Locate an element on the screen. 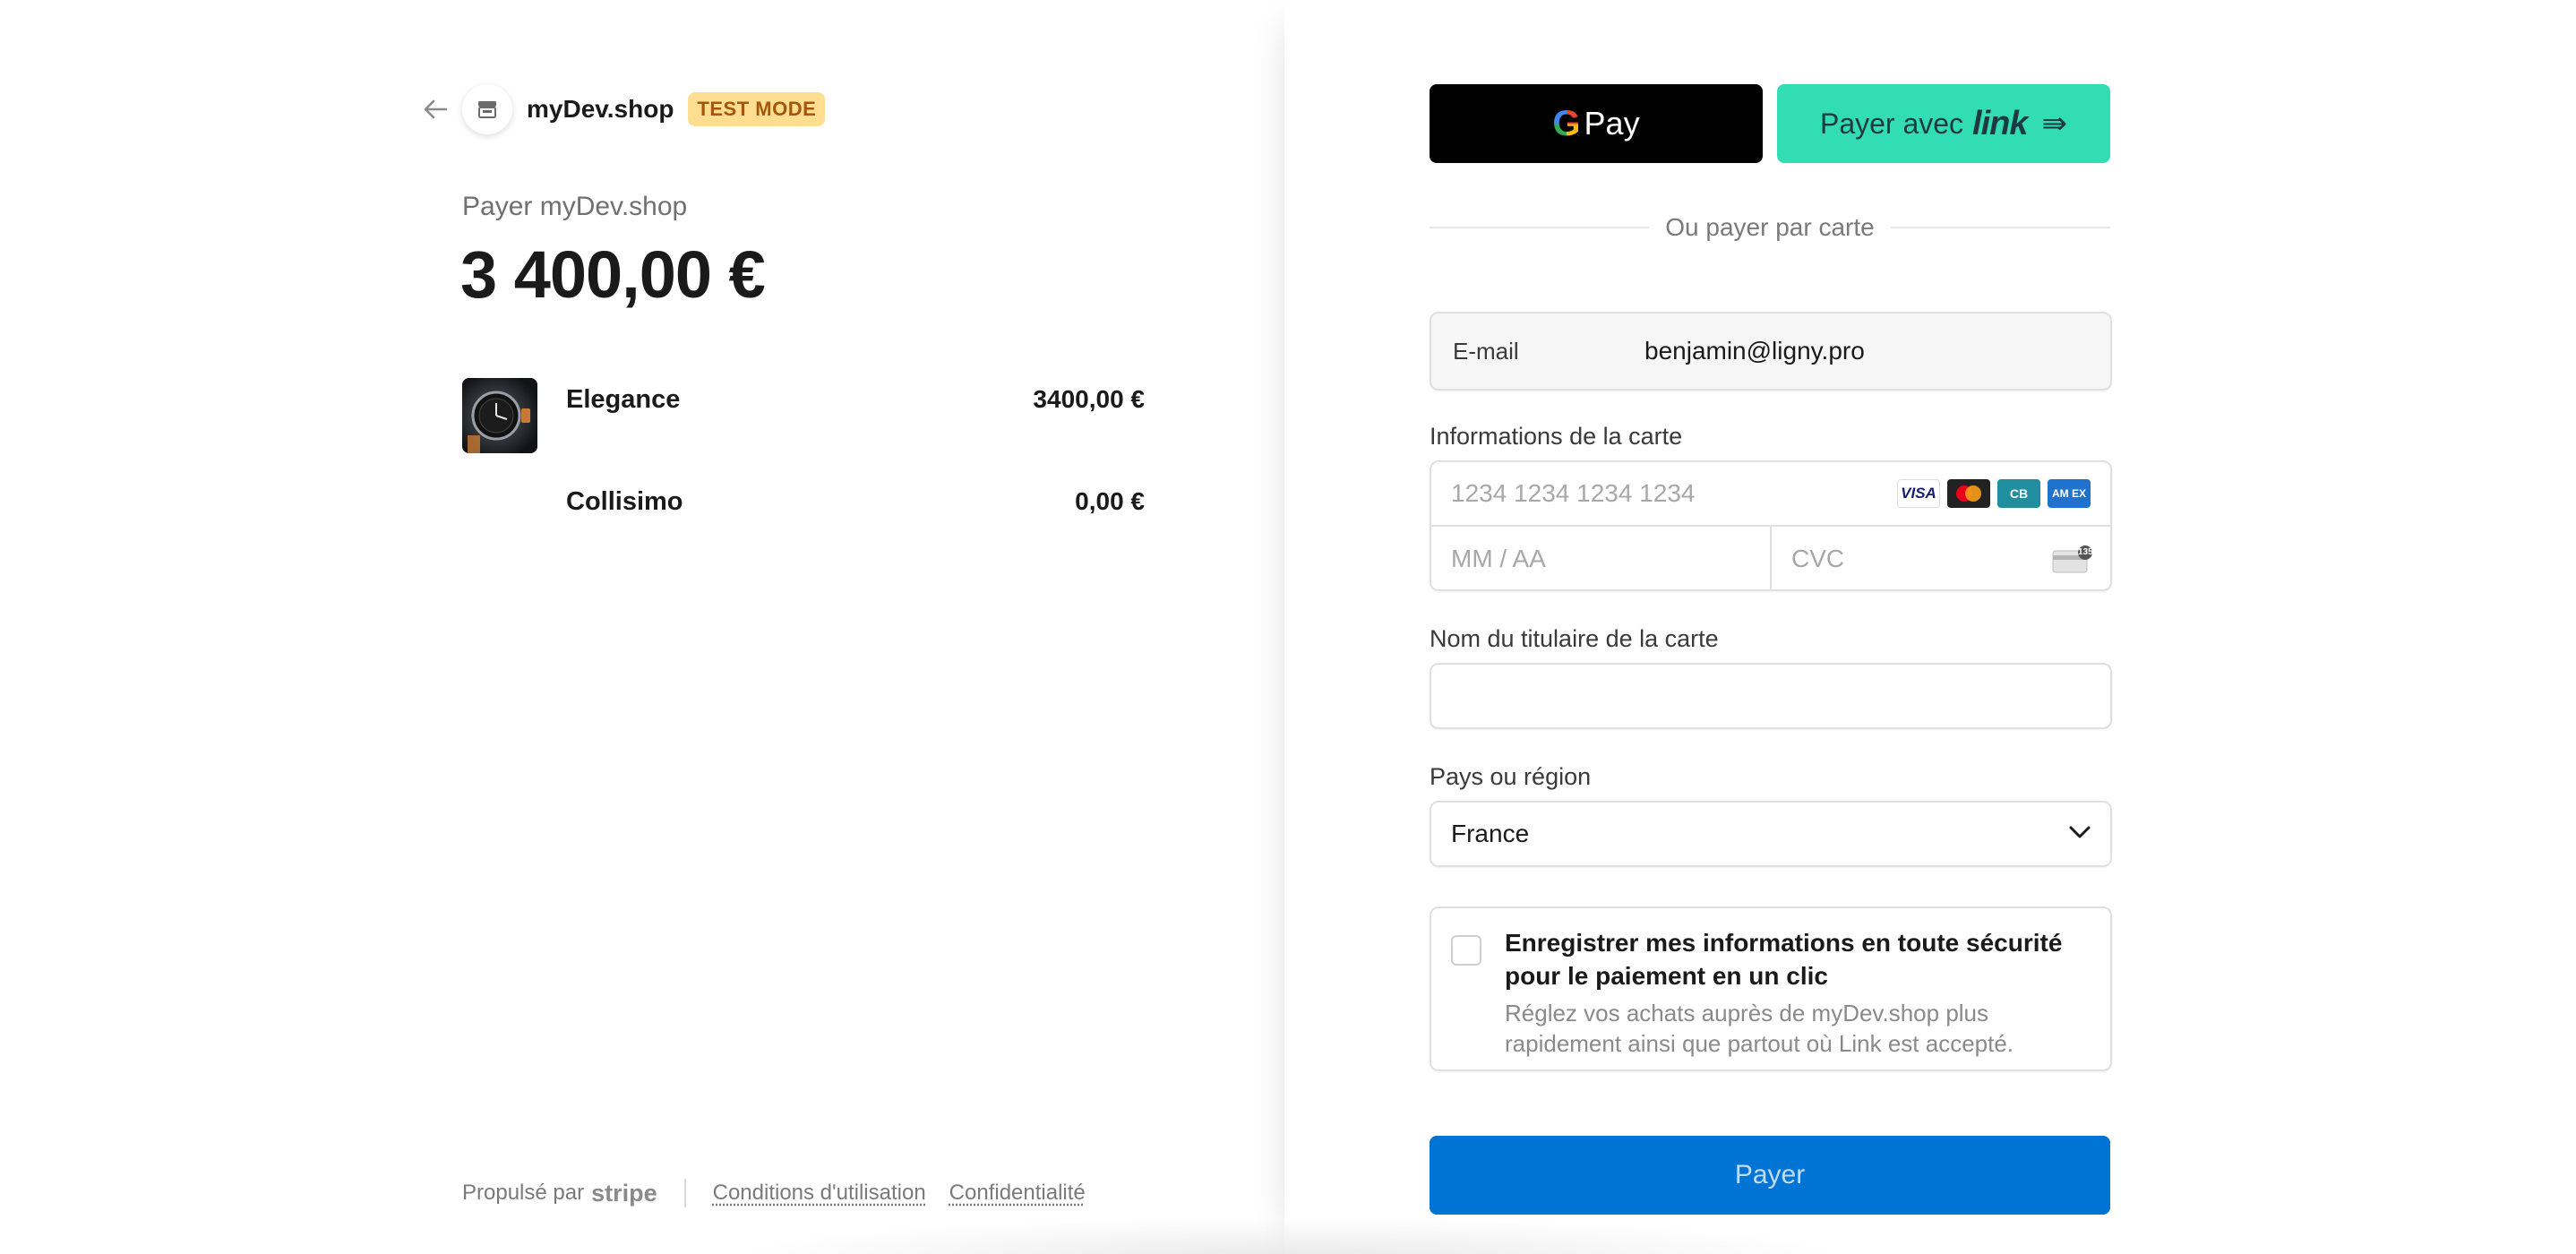 The image size is (2576, 1254). stripe-logo: stripe is located at coordinates (624, 1193).